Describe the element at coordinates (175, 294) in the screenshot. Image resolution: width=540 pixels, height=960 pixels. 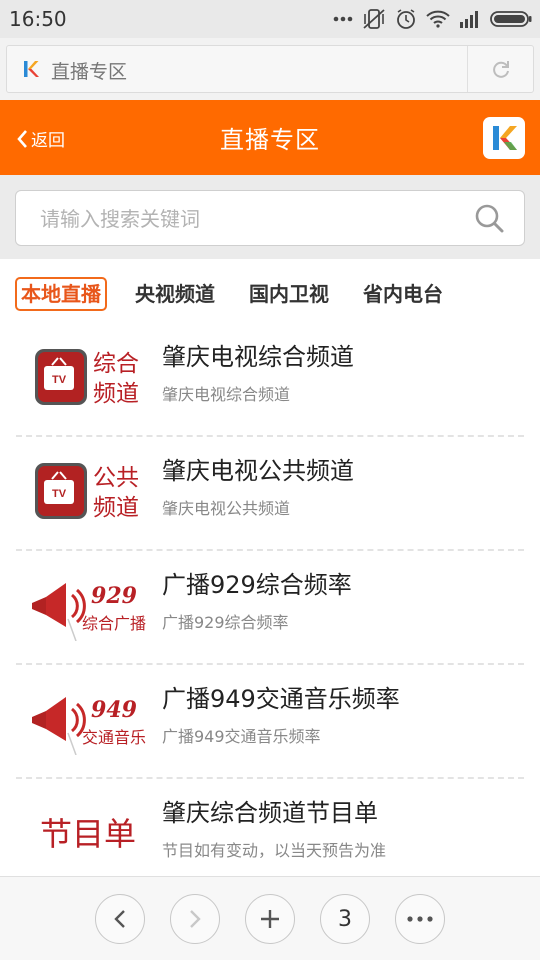
I see `tab-cctv: 央视频道` at that location.